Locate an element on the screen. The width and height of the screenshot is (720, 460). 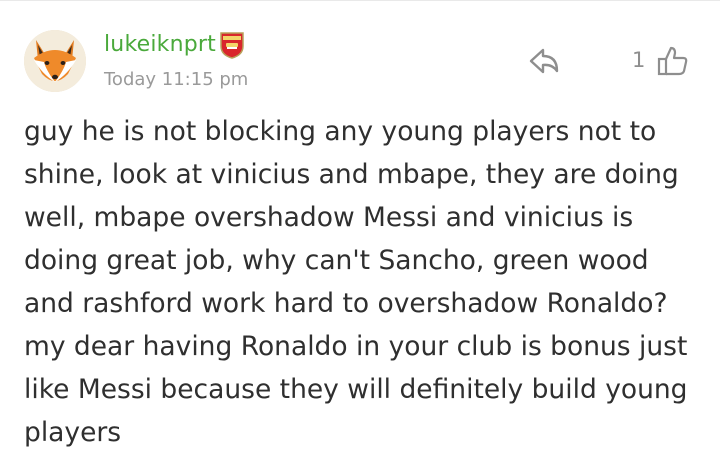
user-avatar is located at coordinates (55, 61).